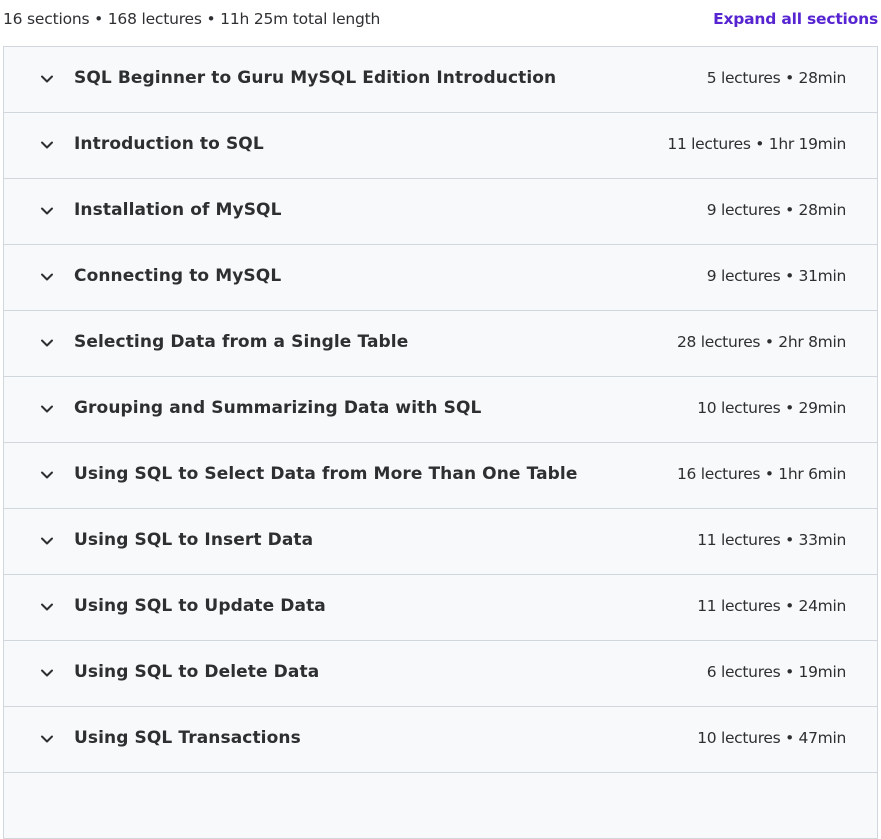 The height and width of the screenshot is (839, 881). What do you see at coordinates (440, 278) in the screenshot?
I see `section-row: Connecting to MySQL 9 lectures • 31min` at bounding box center [440, 278].